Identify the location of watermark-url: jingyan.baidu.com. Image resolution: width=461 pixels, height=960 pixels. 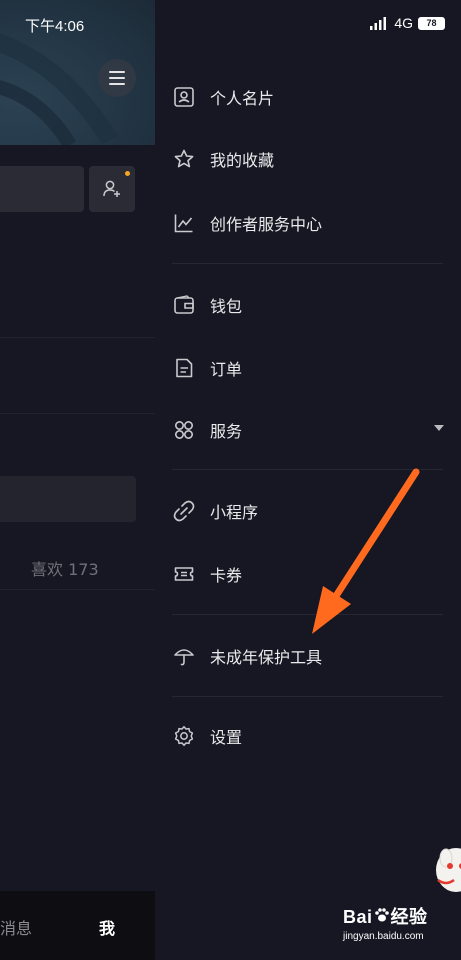
(383, 936).